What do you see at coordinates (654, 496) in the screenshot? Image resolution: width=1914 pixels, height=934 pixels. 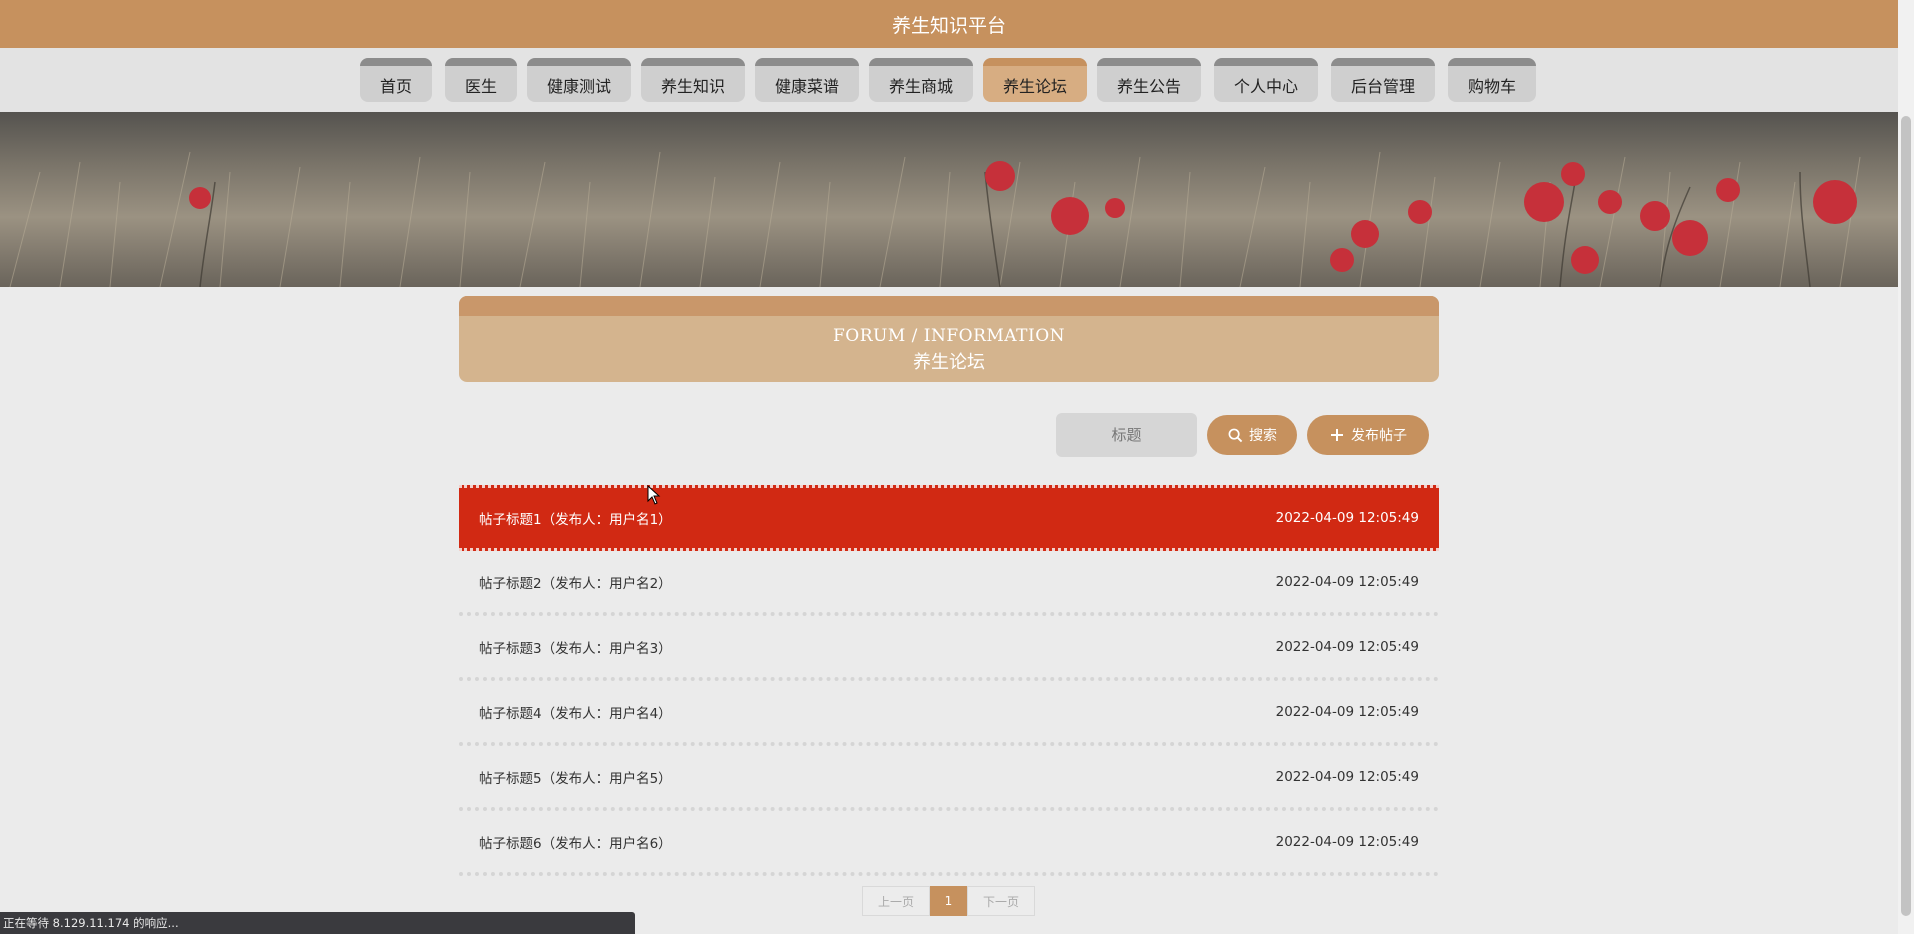 I see `mouse-pointer-icon` at bounding box center [654, 496].